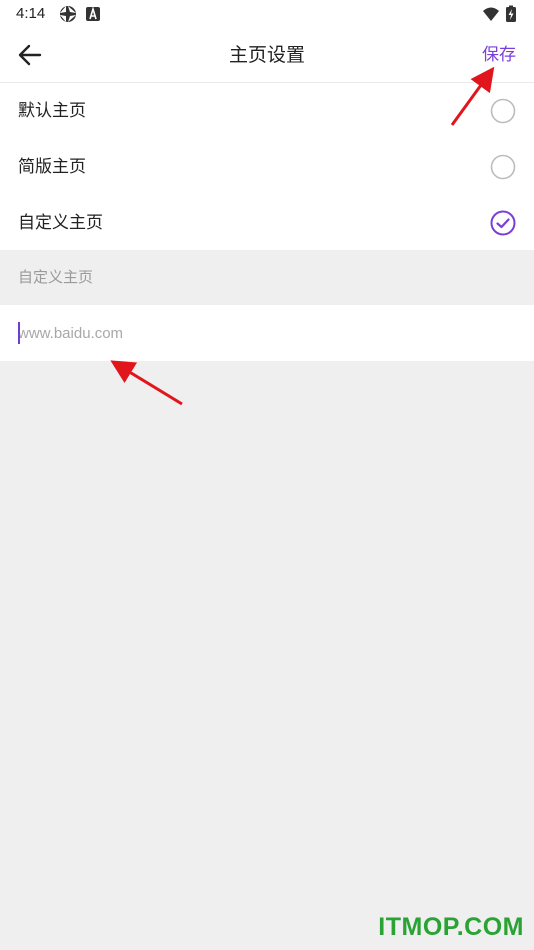 This screenshot has width=534, height=950. Describe the element at coordinates (146, 383) in the screenshot. I see `annotation-arrow-url` at that location.